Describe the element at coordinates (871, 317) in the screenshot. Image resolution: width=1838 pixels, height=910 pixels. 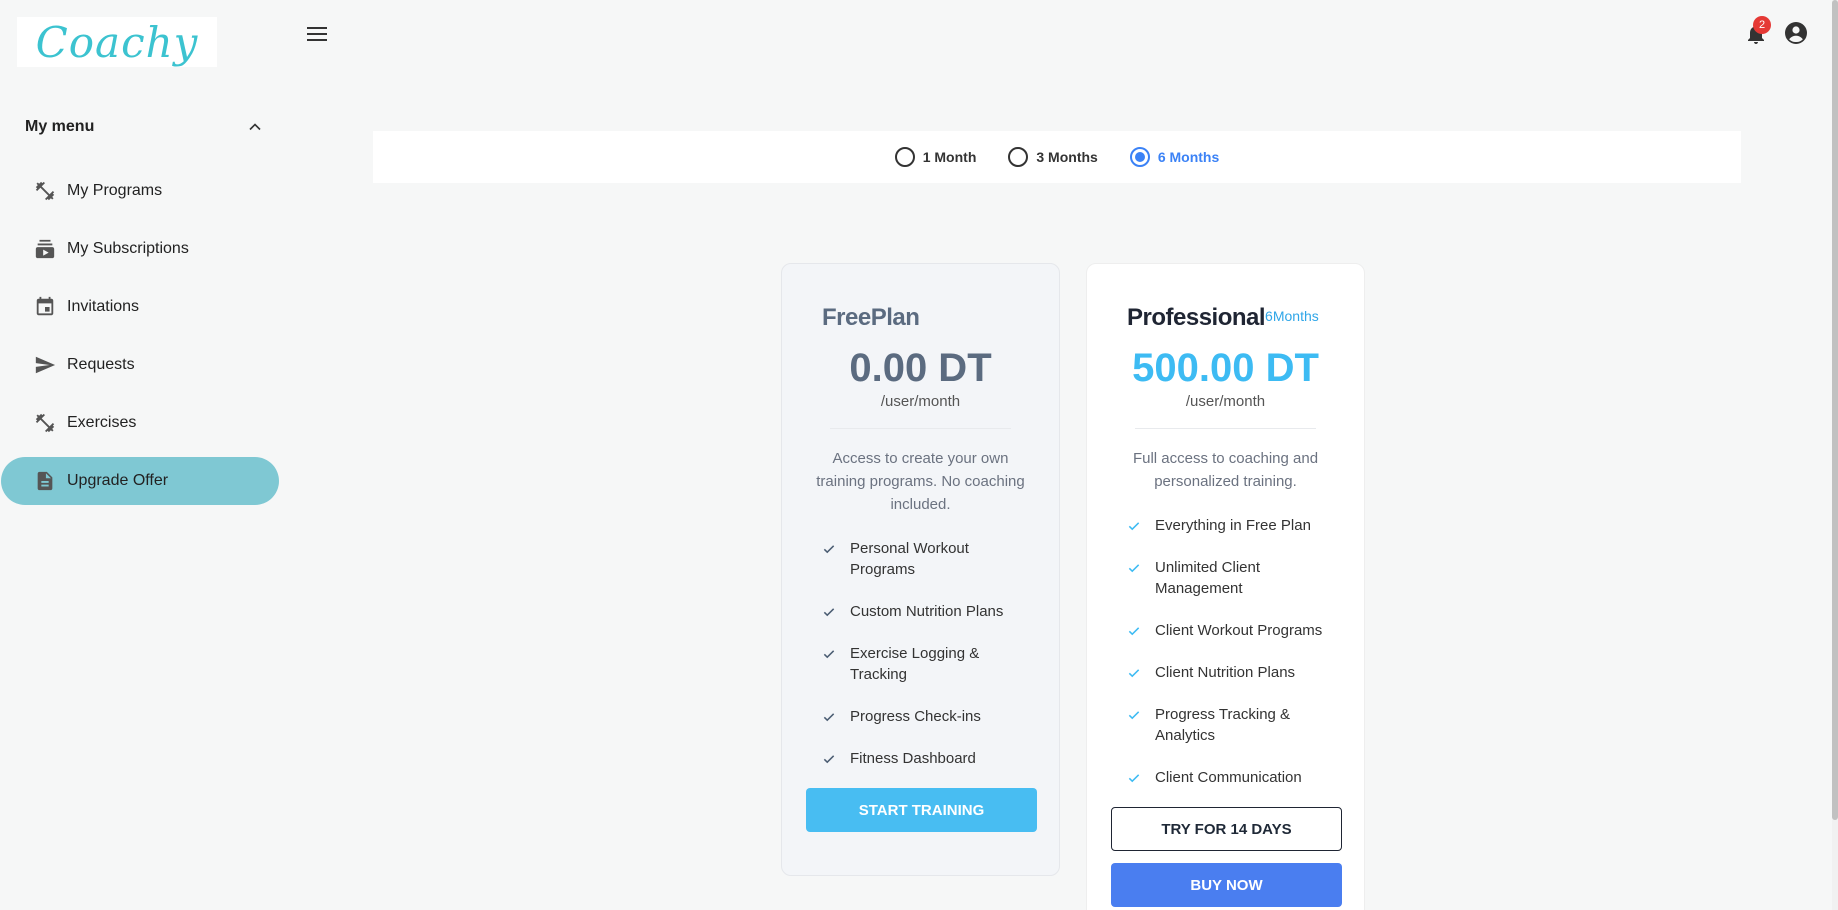
I see `plan-name: FreePlan` at that location.